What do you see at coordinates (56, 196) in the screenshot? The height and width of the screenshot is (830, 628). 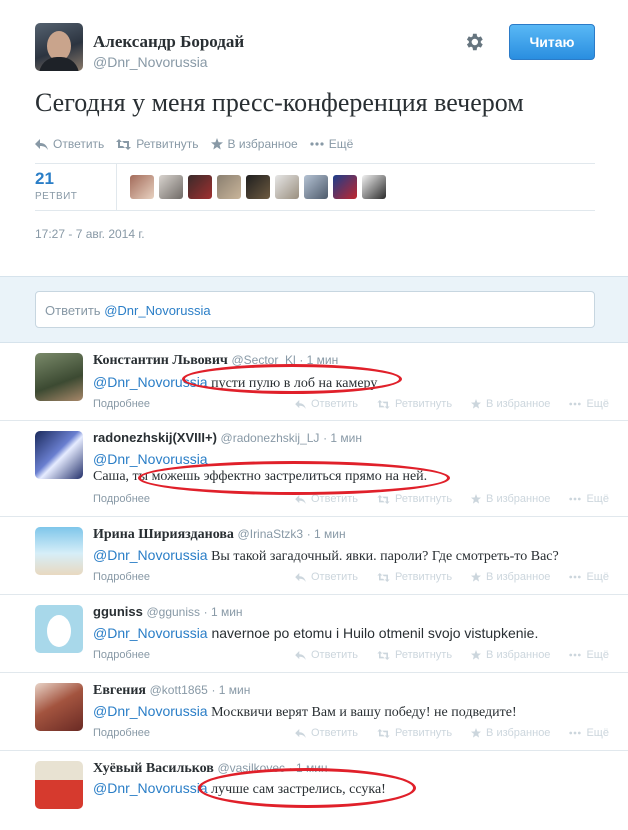 I see `retweet-count-label: РЕТВИТ` at bounding box center [56, 196].